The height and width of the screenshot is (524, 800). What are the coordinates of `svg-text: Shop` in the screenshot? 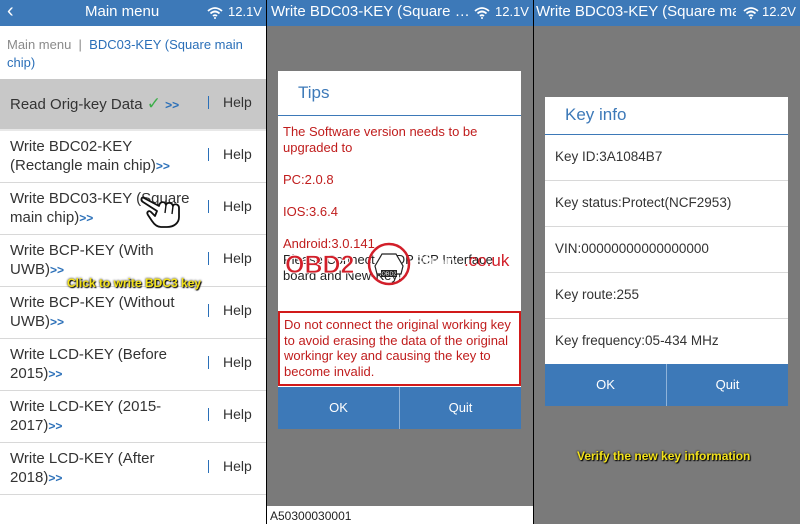 It's located at (434, 261).